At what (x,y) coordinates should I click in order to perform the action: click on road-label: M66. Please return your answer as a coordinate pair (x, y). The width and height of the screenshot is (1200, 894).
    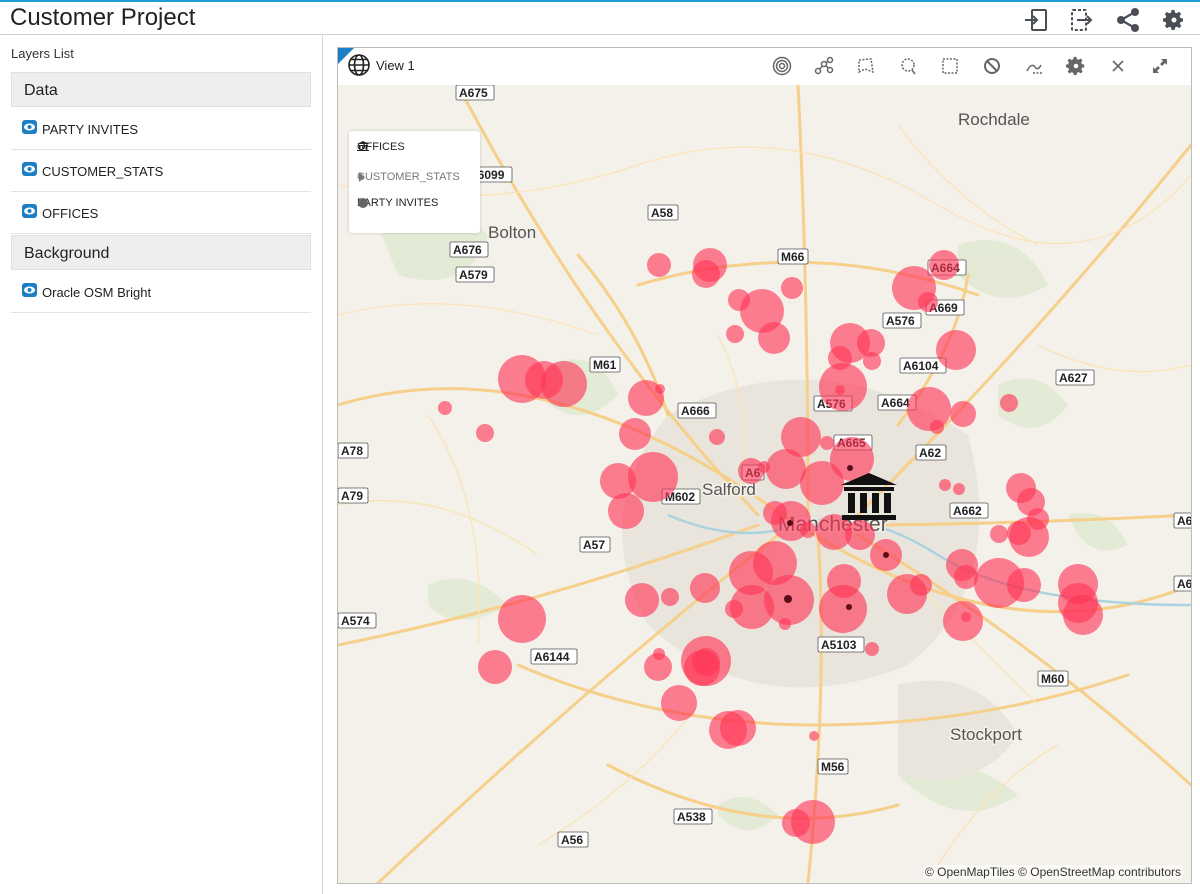
    Looking at the image, I should click on (793, 256).